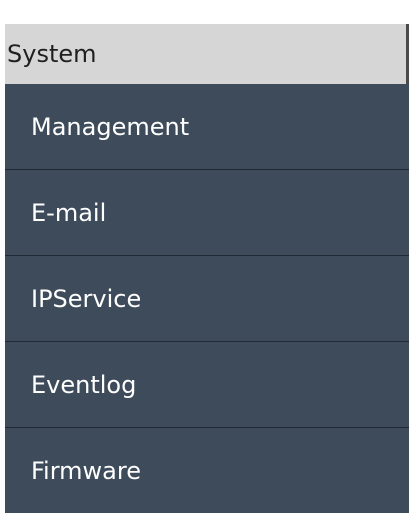 Image resolution: width=409 pixels, height=515 pixels. What do you see at coordinates (86, 298) in the screenshot?
I see `menu-item-label: IPService` at bounding box center [86, 298].